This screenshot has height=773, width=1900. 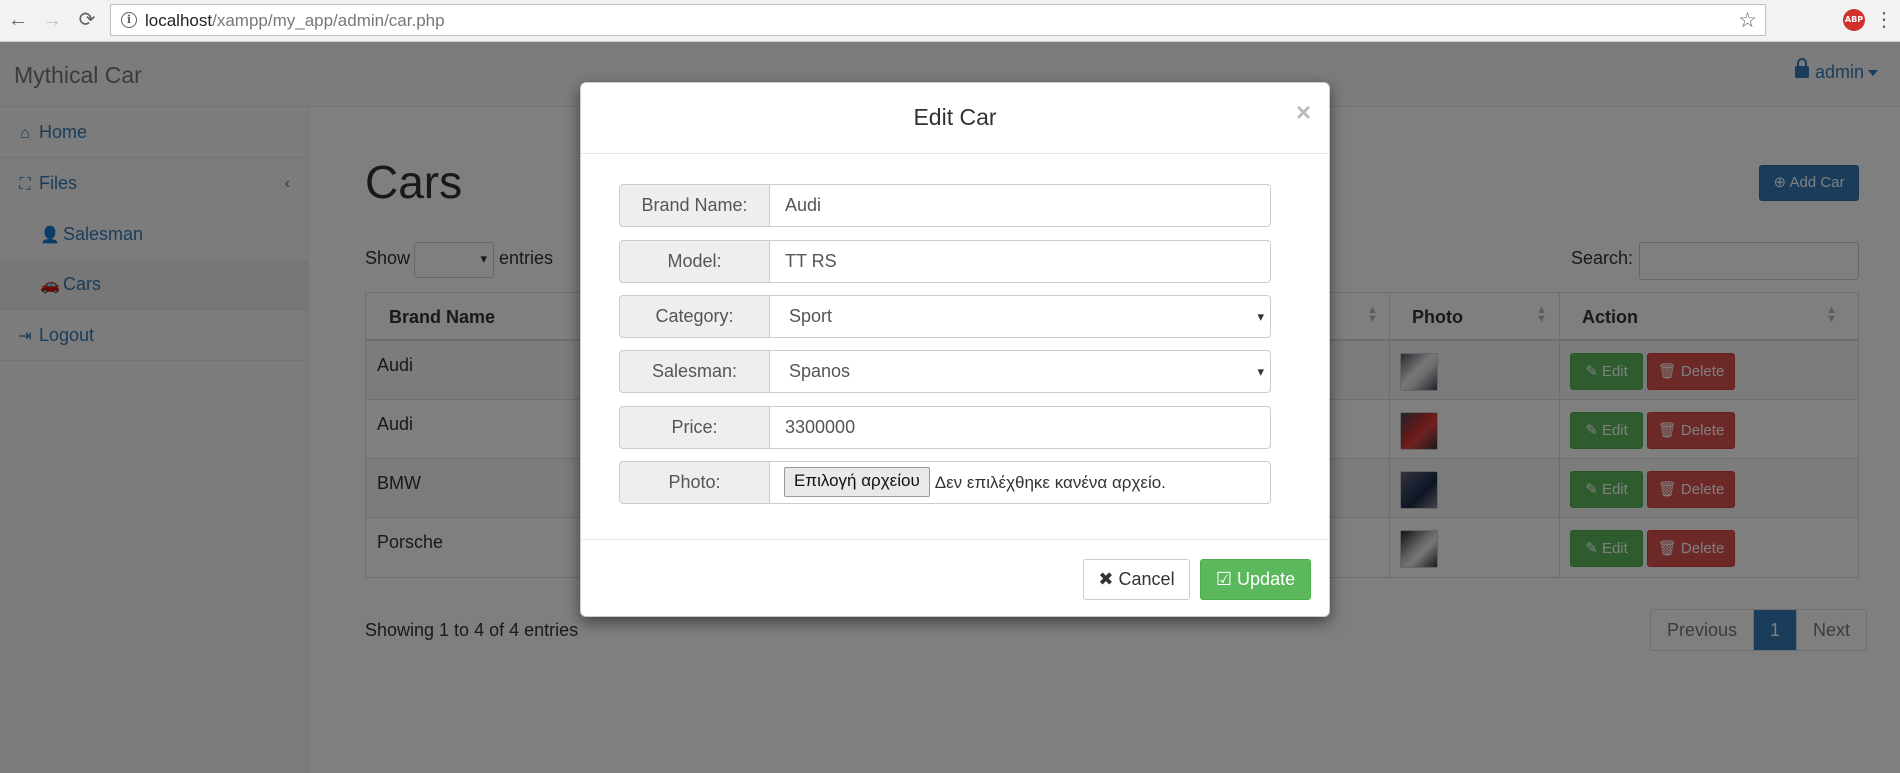 What do you see at coordinates (87, 20) in the screenshot?
I see `reload-icon: ⟳` at bounding box center [87, 20].